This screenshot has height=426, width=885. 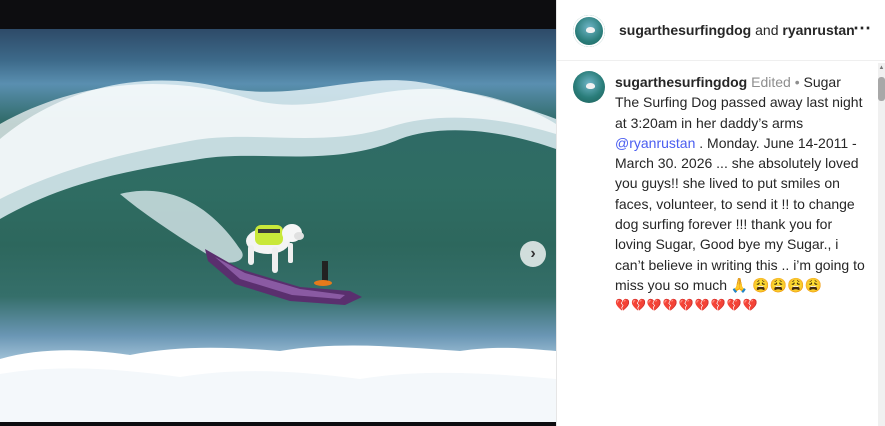 What do you see at coordinates (818, 30) in the screenshot?
I see `collaborator-username: ryanrustan` at bounding box center [818, 30].